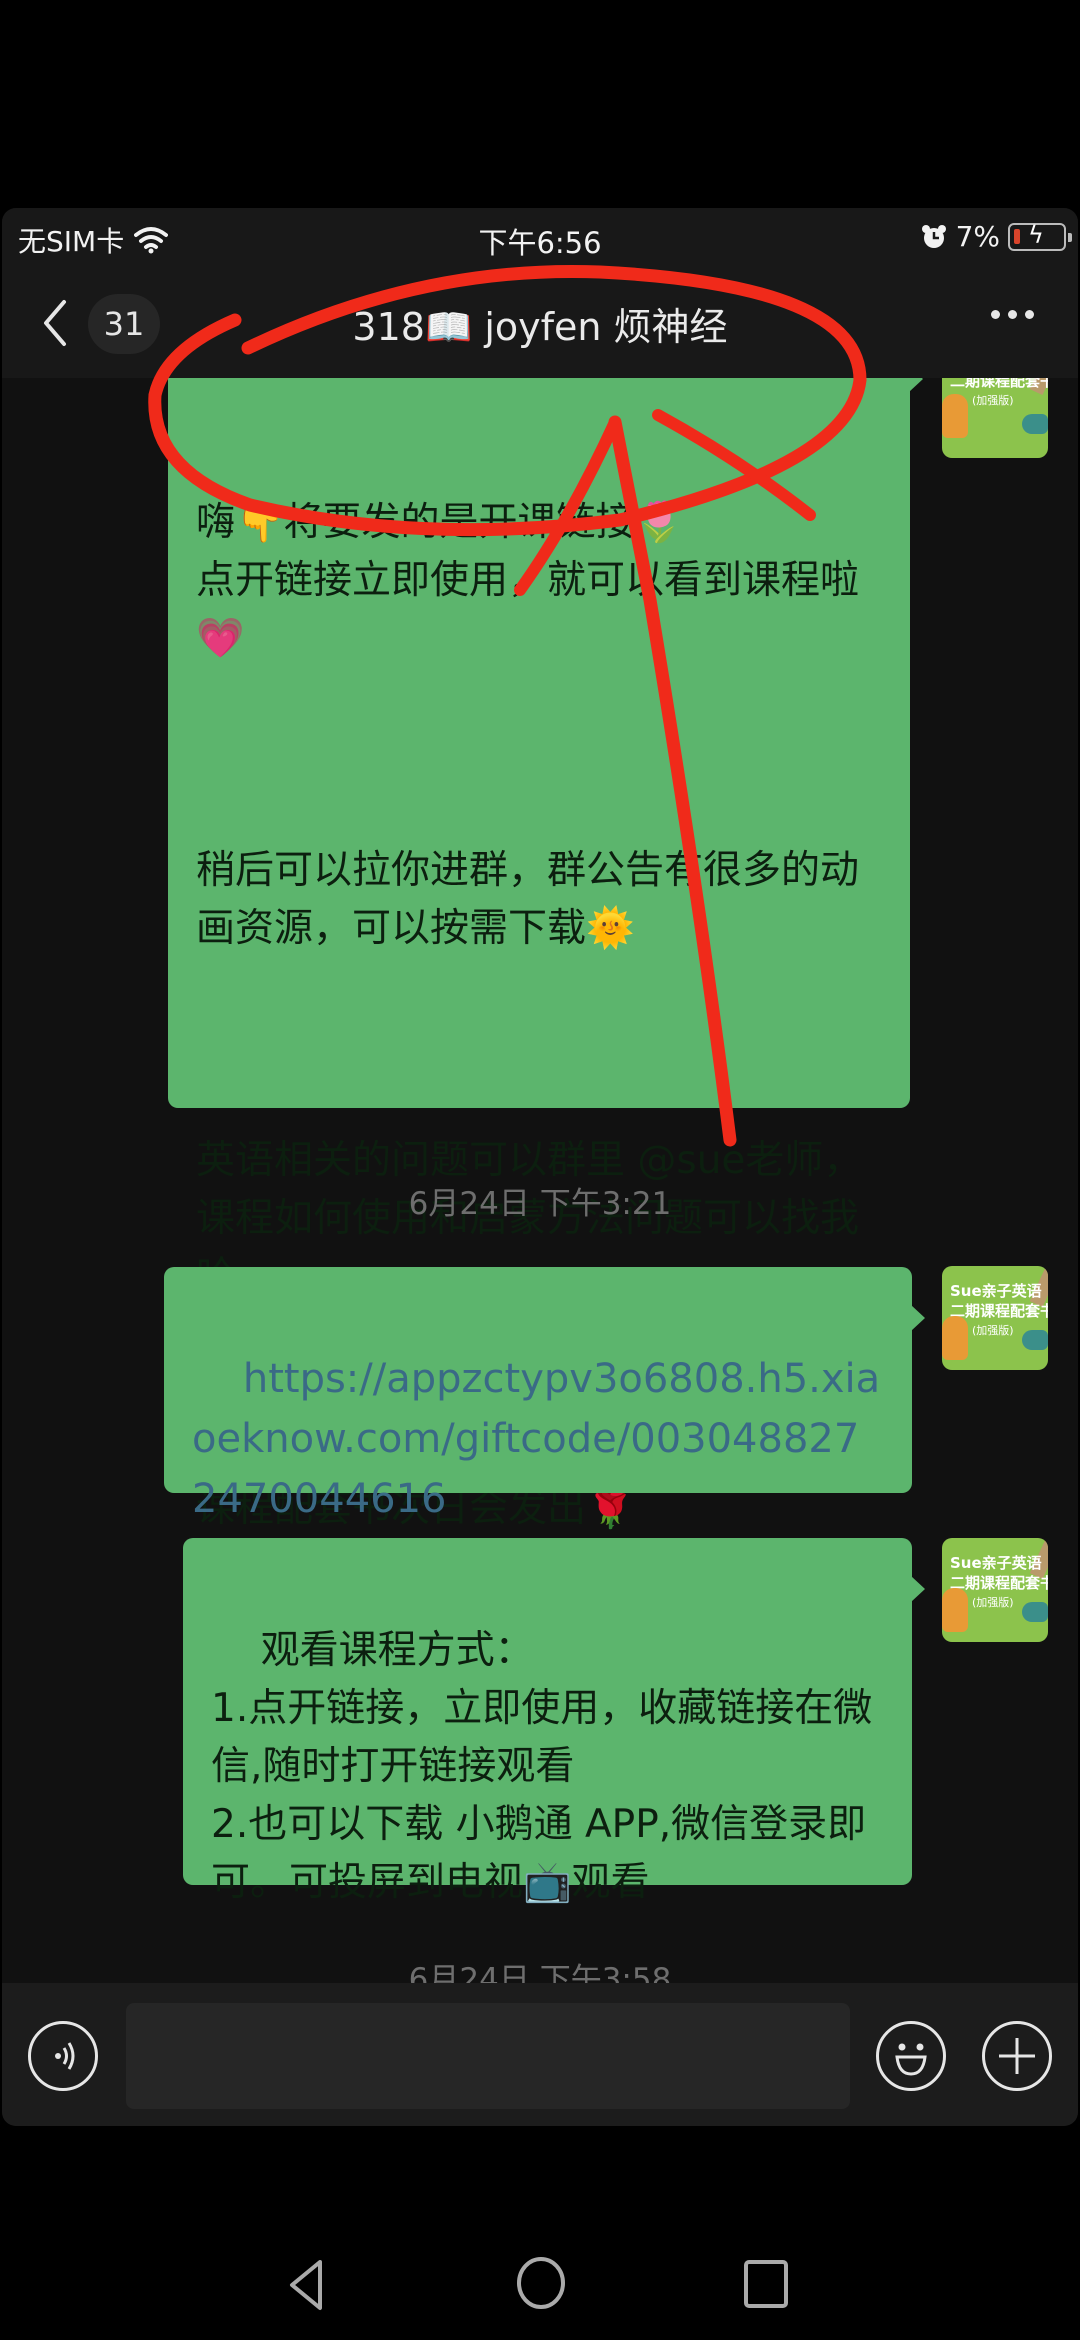 This screenshot has height=2340, width=1080. What do you see at coordinates (540, 327) in the screenshot?
I see `chat-title: 318📖 joyfen 烦神经` at bounding box center [540, 327].